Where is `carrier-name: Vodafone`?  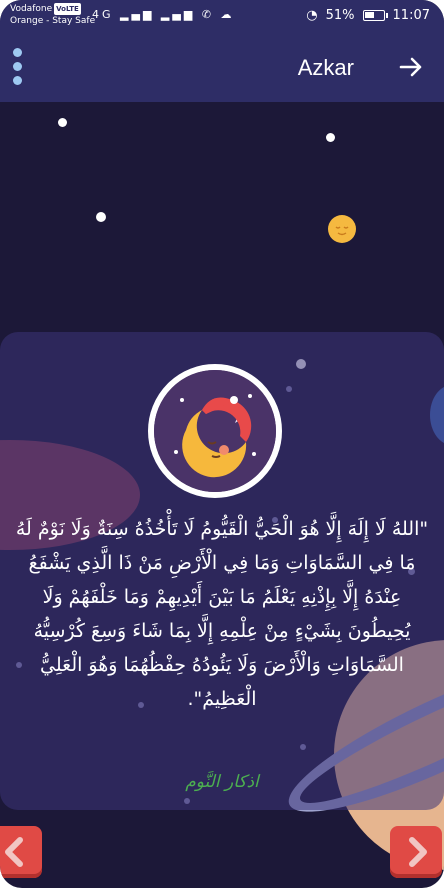 carrier-name: Vodafone is located at coordinates (31, 9).